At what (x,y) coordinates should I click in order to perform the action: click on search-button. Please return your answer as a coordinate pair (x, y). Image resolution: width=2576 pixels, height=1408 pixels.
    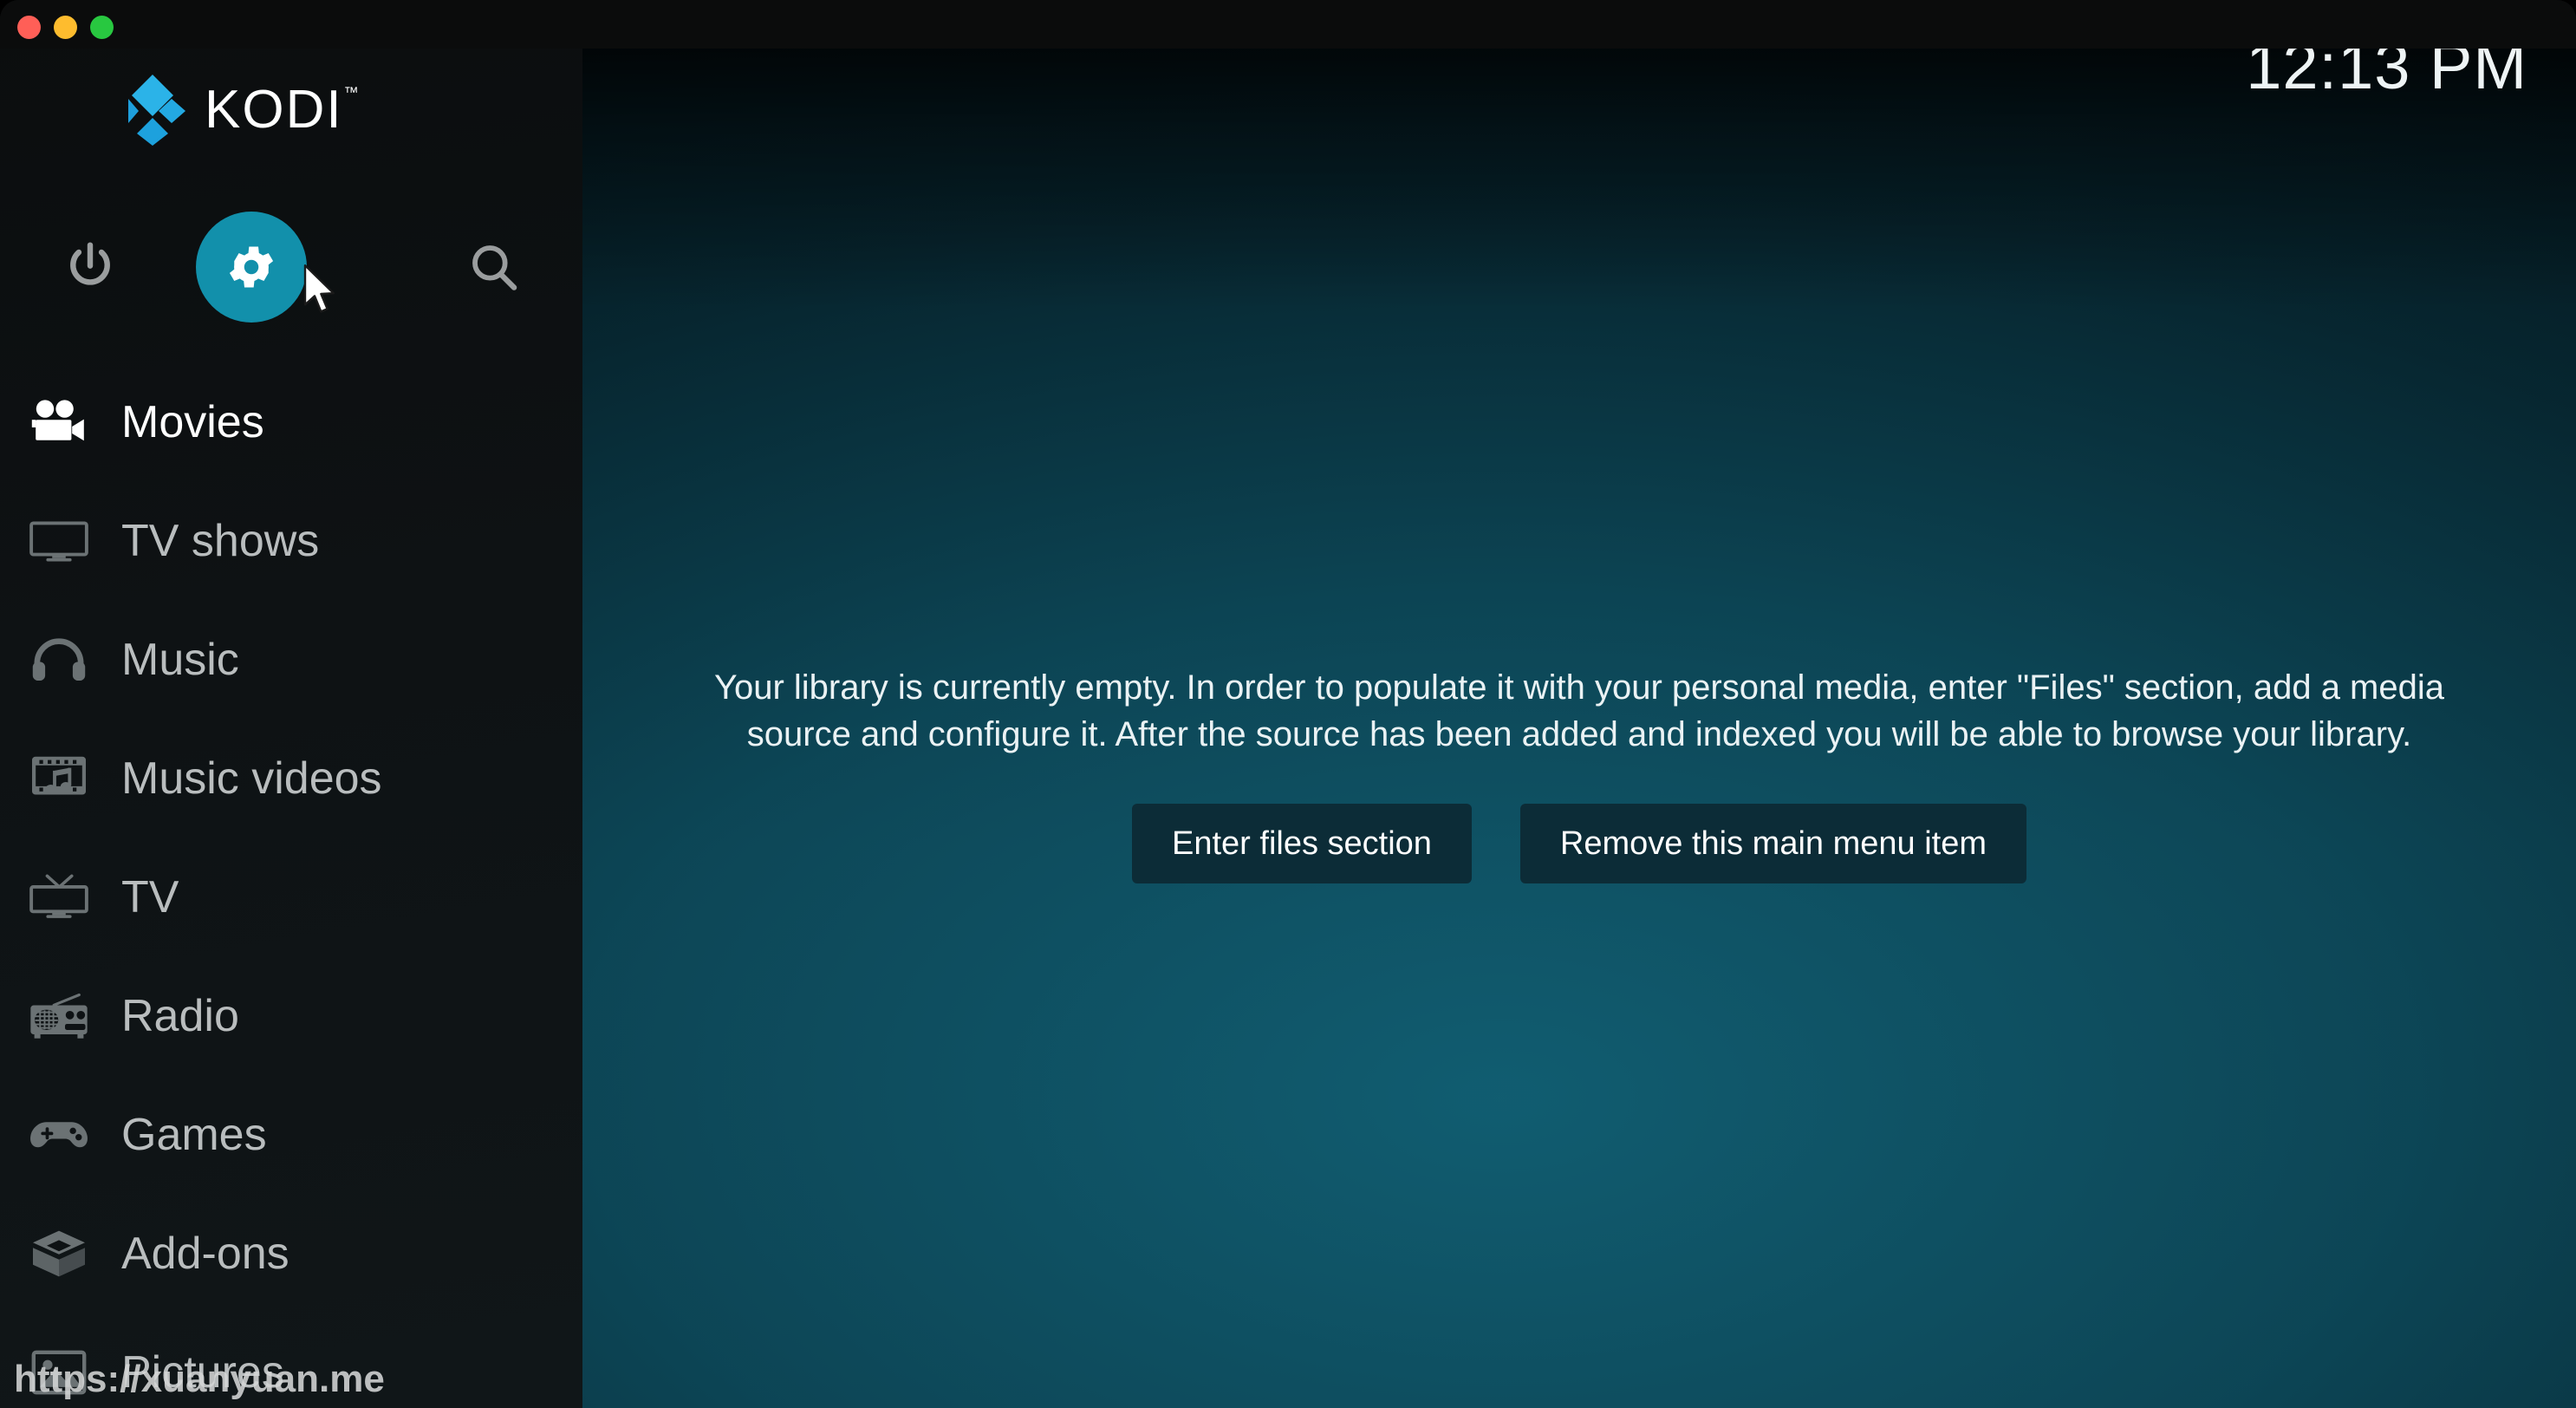
    Looking at the image, I should click on (494, 267).